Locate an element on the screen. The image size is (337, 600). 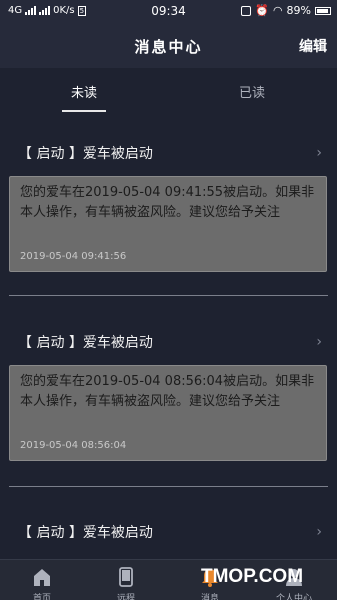
title-bar: 消息中心 编辑 is located at coordinates (168, 45).